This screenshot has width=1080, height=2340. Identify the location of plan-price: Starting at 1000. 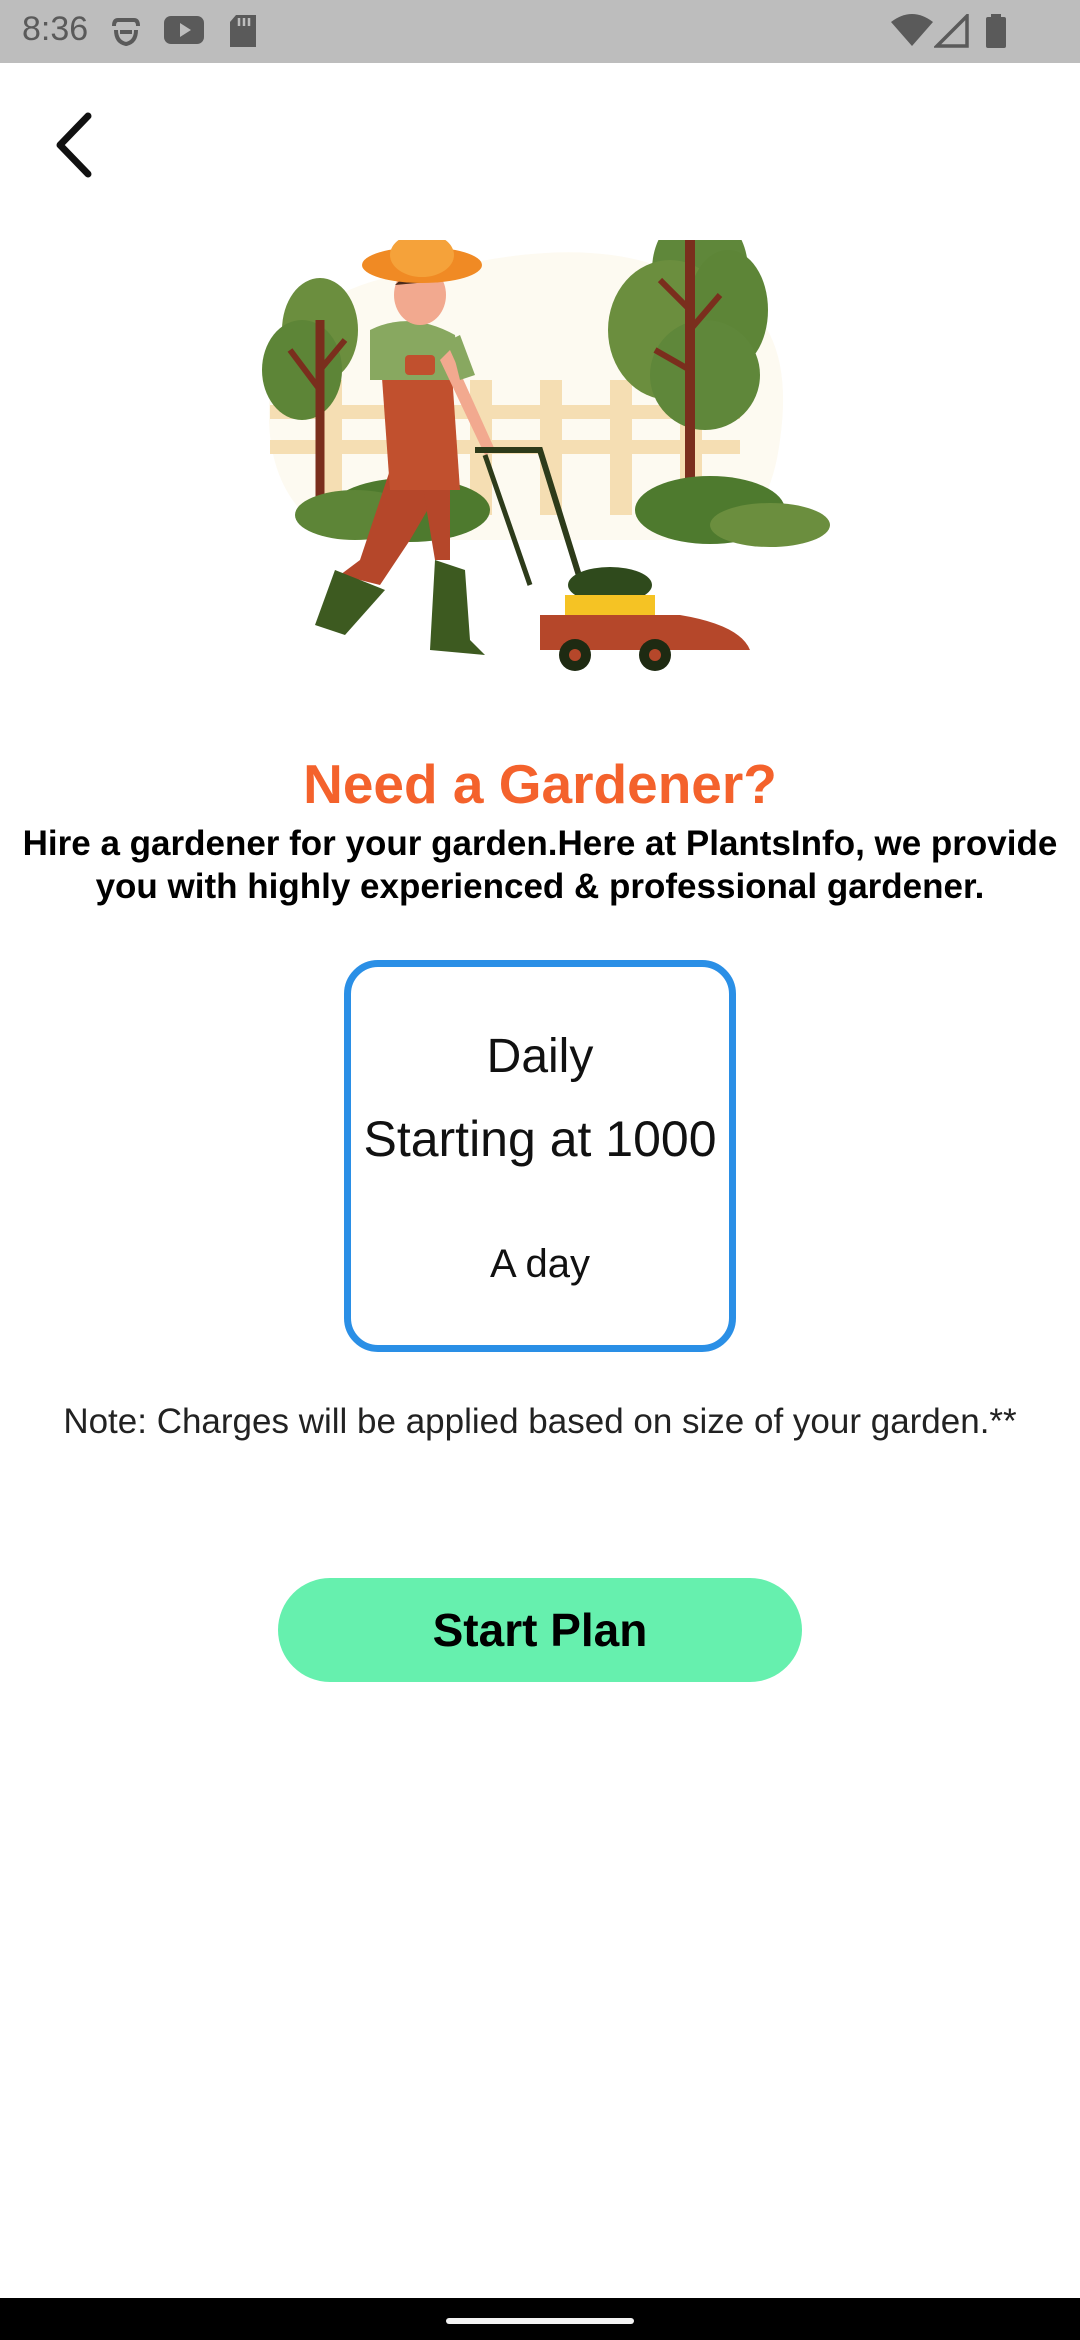
(540, 1139).